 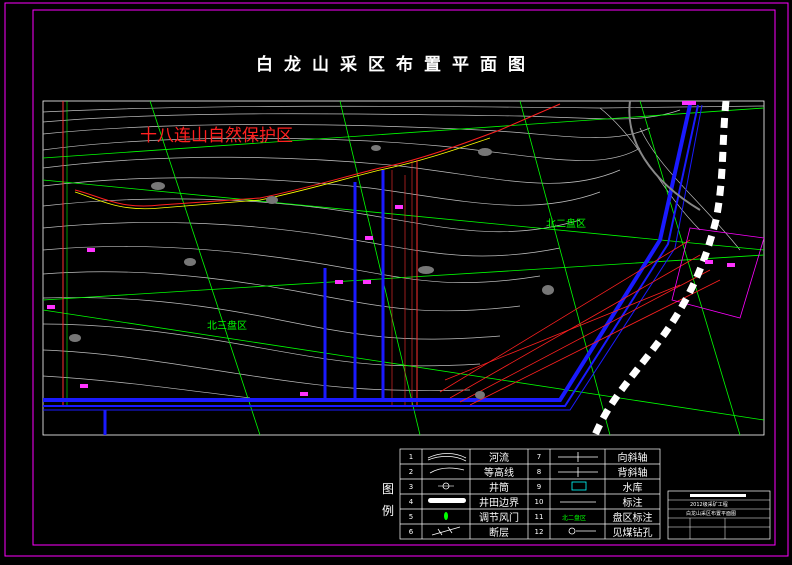 I want to click on legend-item-number: 12, so click(x=539, y=531).